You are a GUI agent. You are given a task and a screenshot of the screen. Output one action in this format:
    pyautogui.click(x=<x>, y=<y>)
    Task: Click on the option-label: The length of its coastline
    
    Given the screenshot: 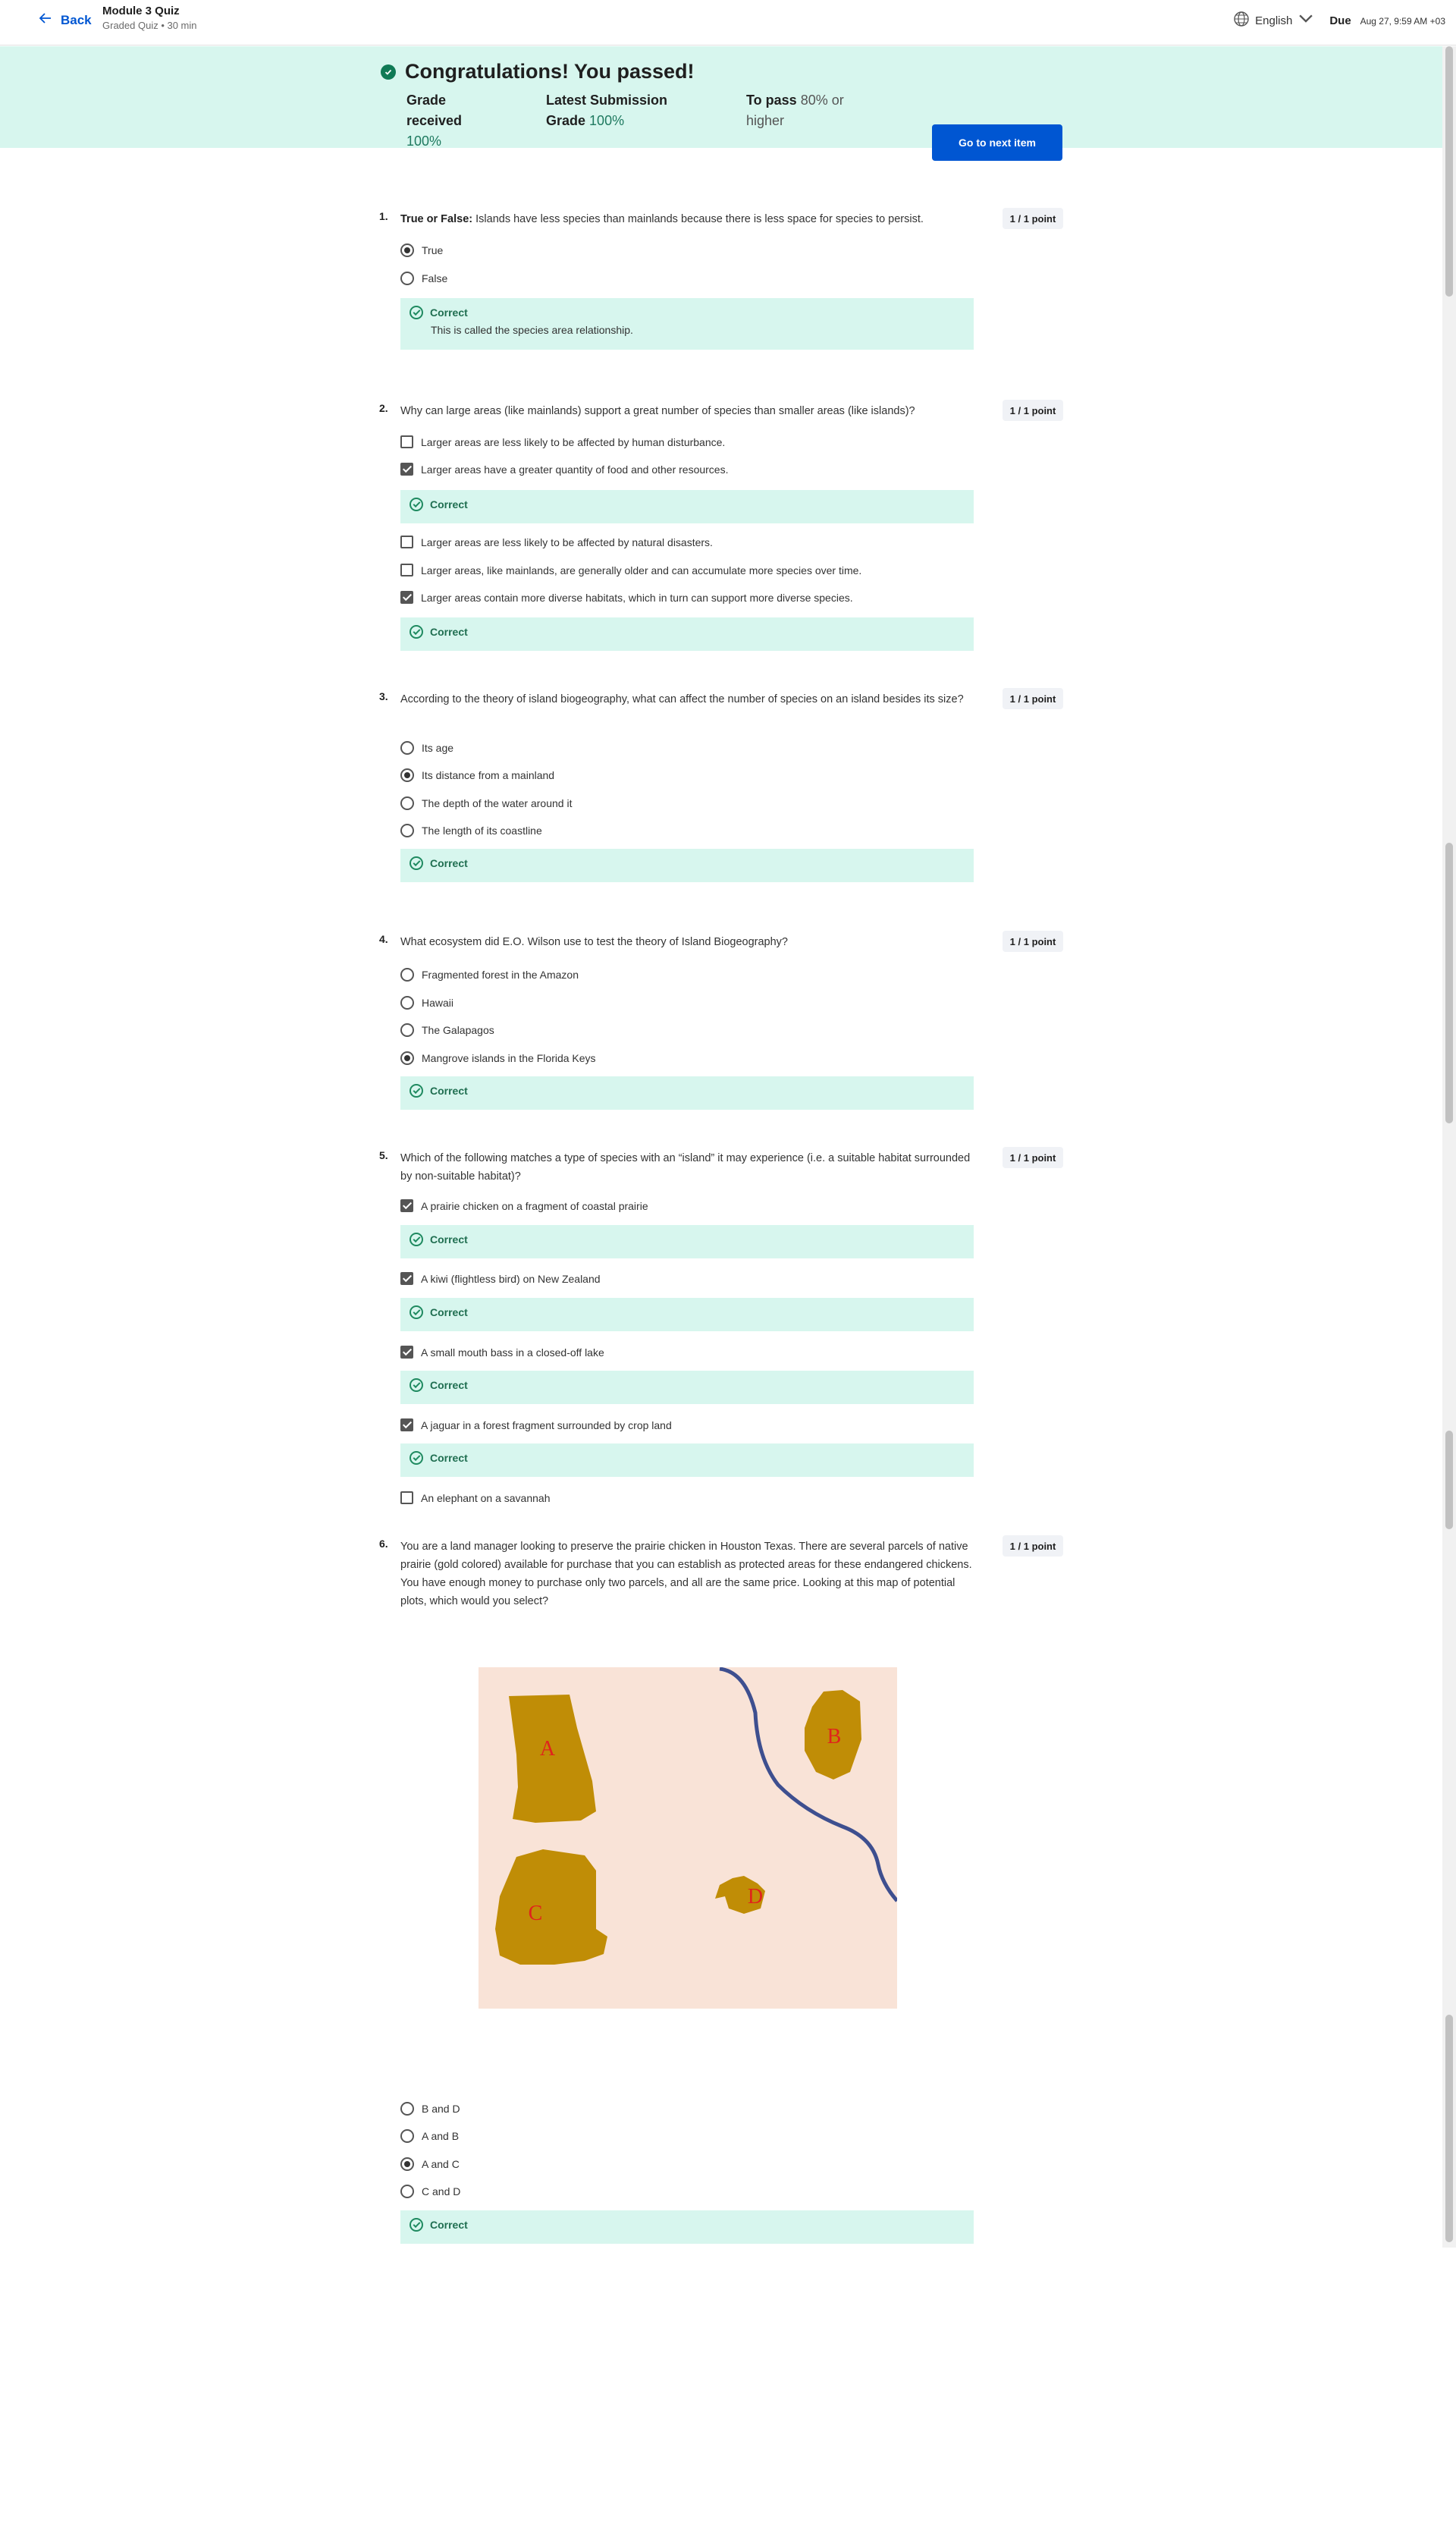 What is the action you would take?
    pyautogui.click(x=482, y=831)
    